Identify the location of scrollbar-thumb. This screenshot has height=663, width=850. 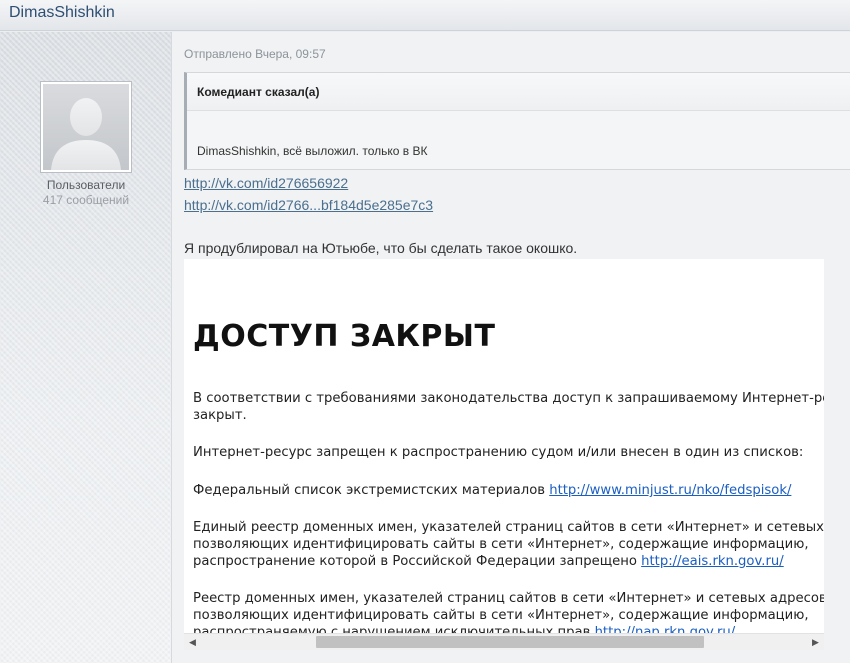
(510, 642).